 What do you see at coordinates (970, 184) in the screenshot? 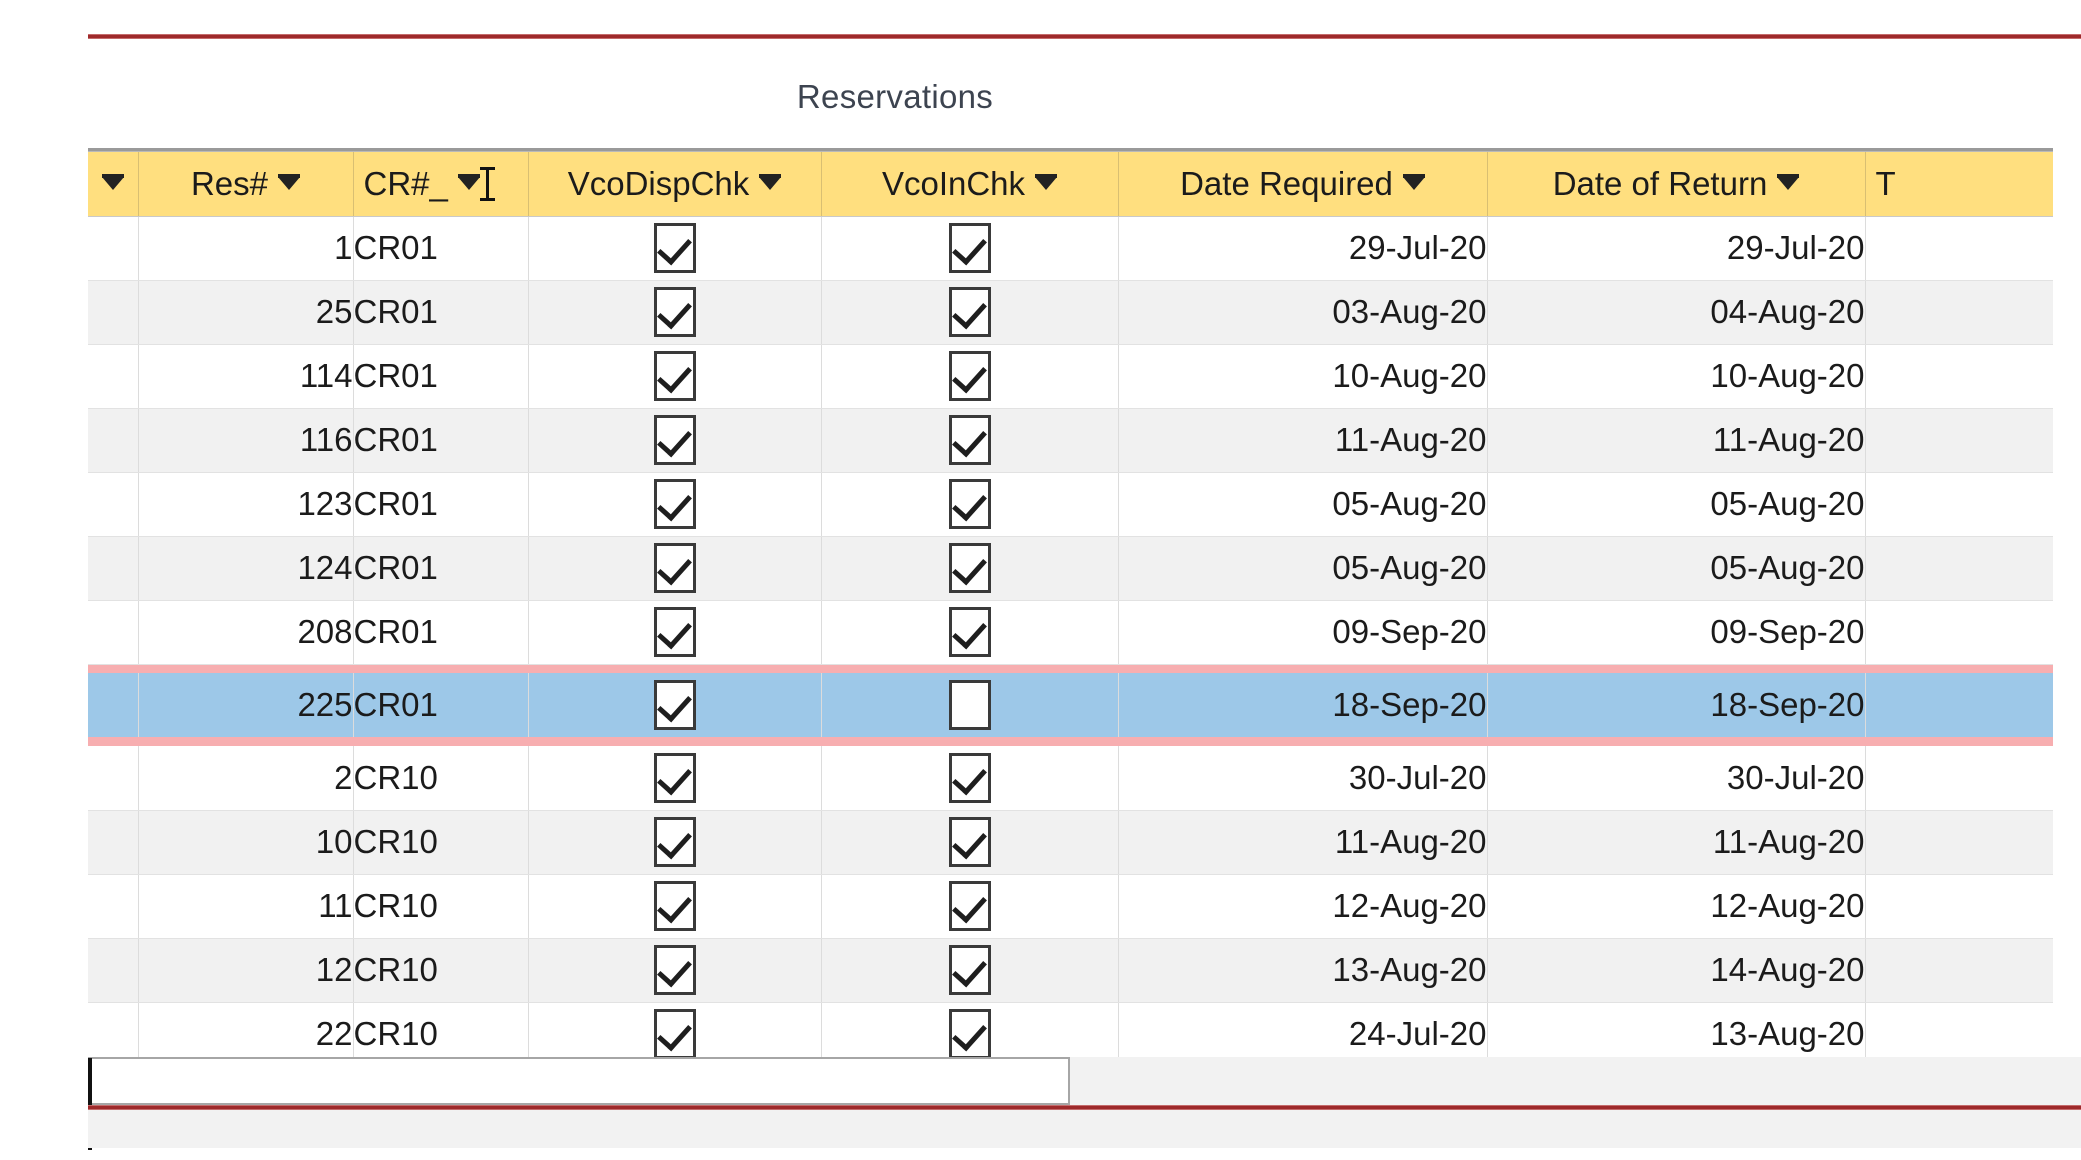
I see `column-header-in: VcoInChk` at bounding box center [970, 184].